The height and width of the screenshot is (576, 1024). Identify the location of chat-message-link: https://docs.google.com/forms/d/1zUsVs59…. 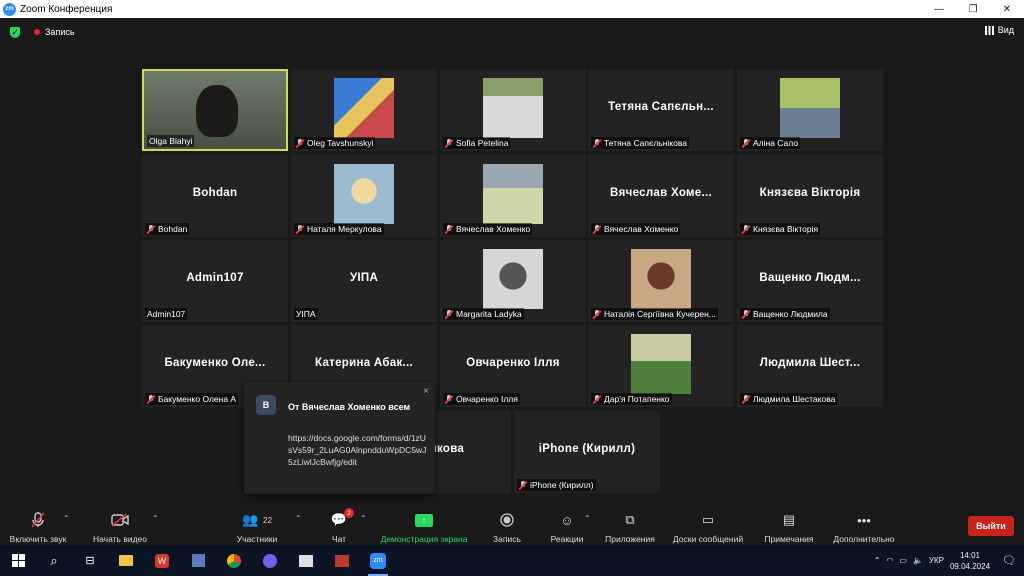
(358, 450).